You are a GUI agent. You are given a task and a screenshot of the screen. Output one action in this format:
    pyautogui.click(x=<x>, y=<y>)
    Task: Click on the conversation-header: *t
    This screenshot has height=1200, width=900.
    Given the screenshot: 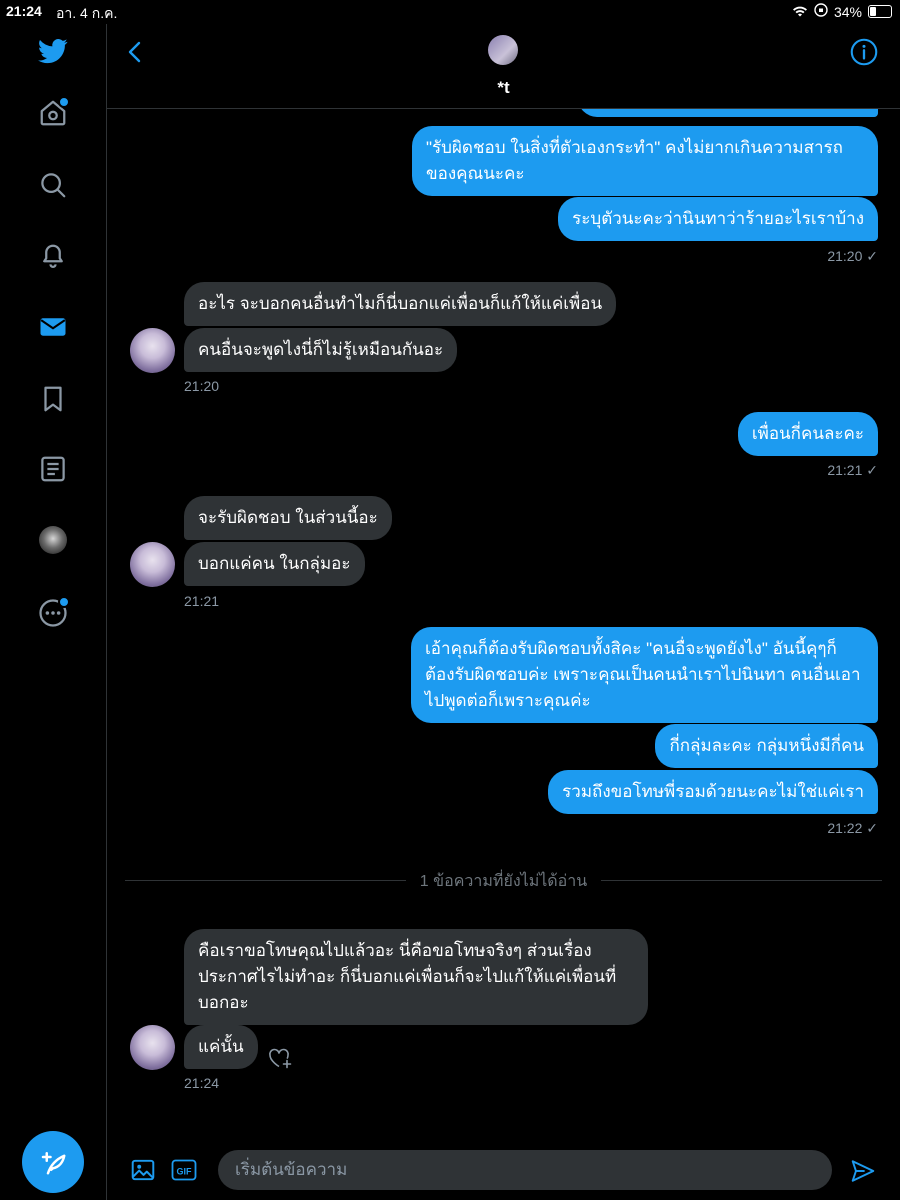 What is the action you would take?
    pyautogui.click(x=503, y=66)
    